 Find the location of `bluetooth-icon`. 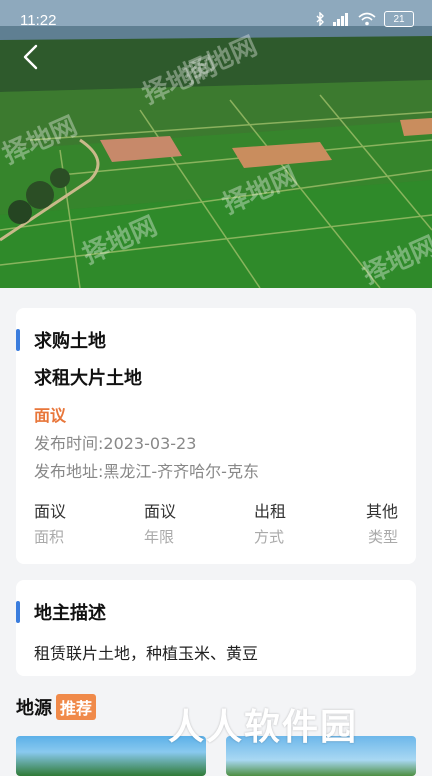

bluetooth-icon is located at coordinates (320, 19).